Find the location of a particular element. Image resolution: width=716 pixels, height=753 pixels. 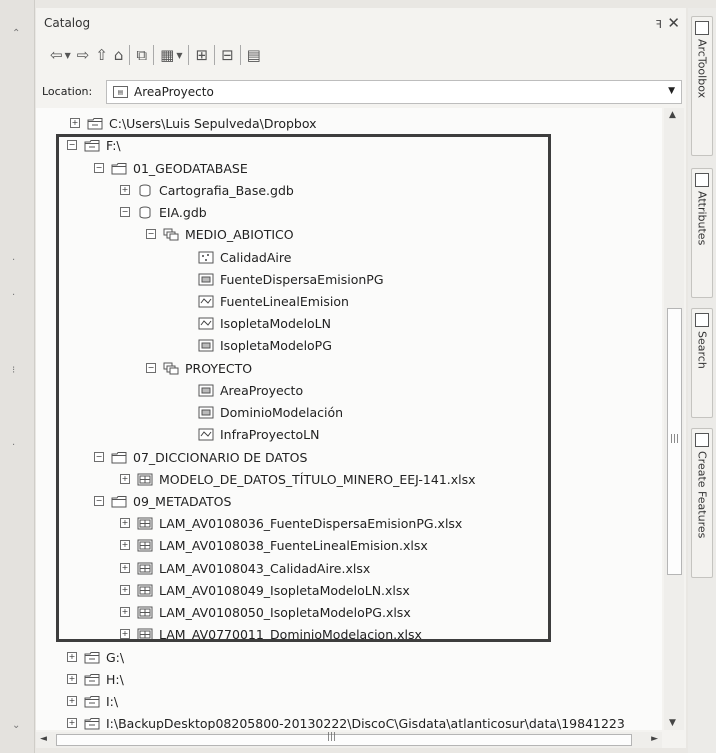

back-button: ⇦ is located at coordinates (56, 55).